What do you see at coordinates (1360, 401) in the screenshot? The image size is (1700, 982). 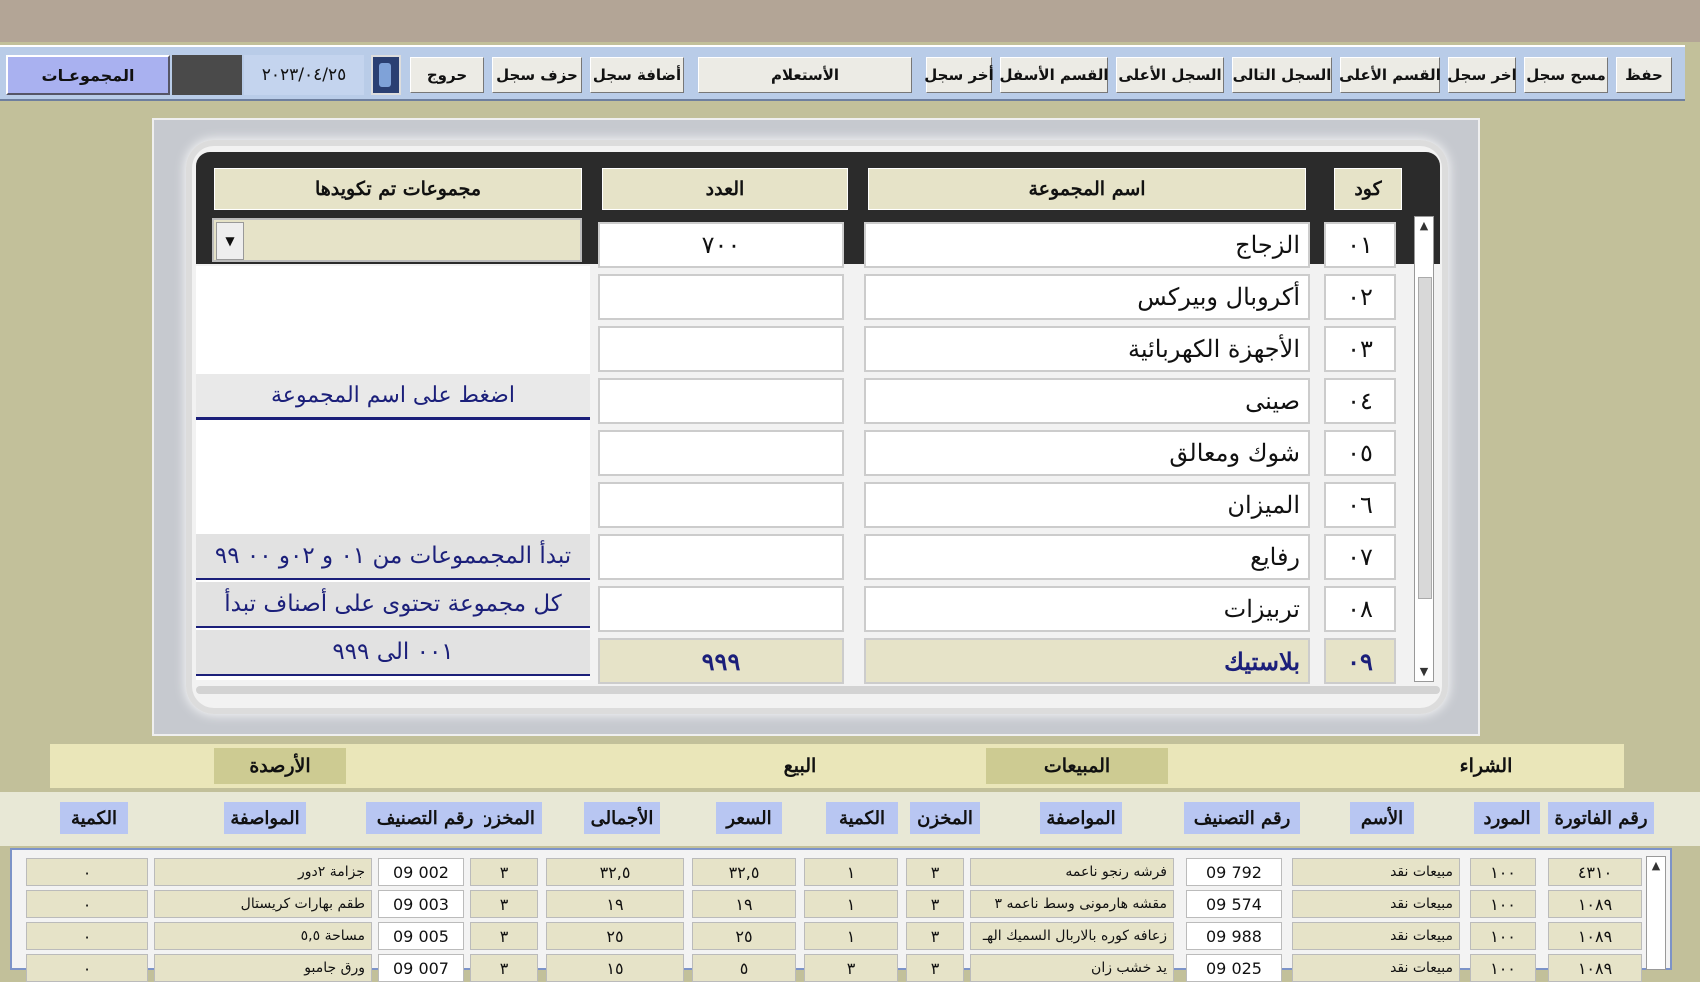 I see `group-code-cell: ٠٤` at bounding box center [1360, 401].